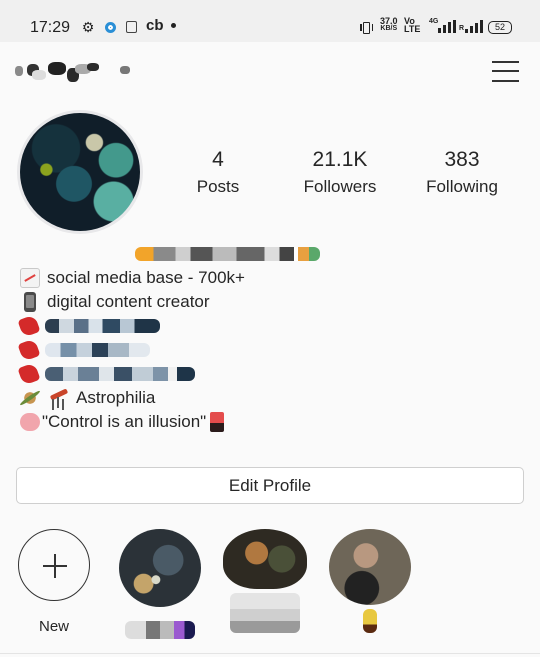 The width and height of the screenshot is (540, 657). What do you see at coordinates (30, 422) in the screenshot?
I see `brain-icon` at bounding box center [30, 422].